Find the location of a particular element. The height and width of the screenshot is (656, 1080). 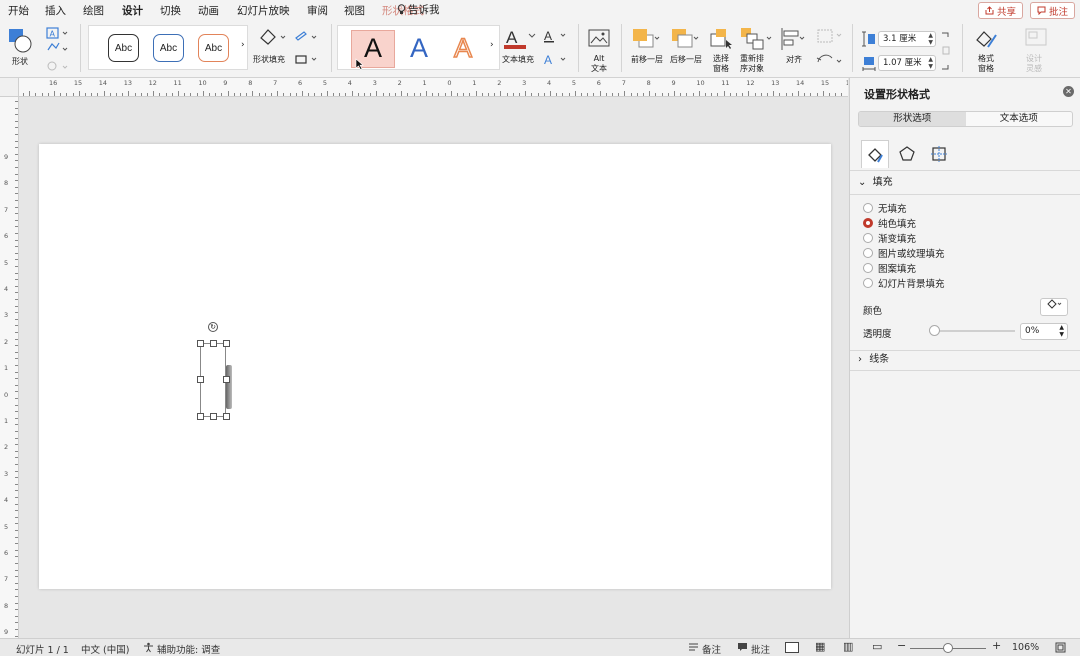

language-indicator: 中文 (中国) is located at coordinates (105, 649).